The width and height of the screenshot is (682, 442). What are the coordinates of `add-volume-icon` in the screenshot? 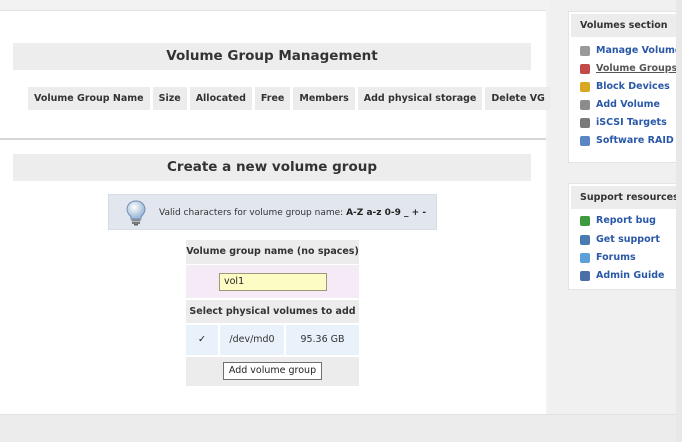 It's located at (585, 105).